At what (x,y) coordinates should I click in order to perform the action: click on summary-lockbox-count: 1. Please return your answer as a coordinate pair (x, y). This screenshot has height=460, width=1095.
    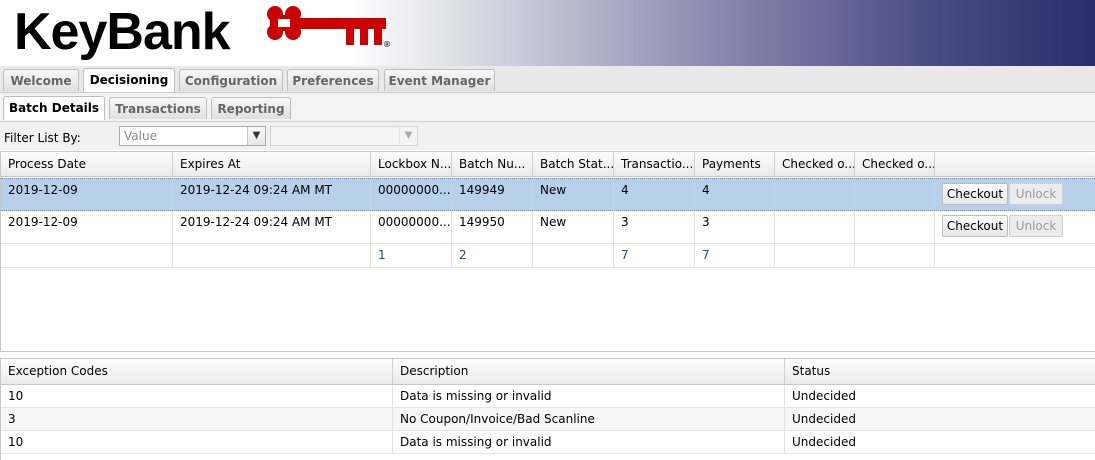
    Looking at the image, I should click on (411, 255).